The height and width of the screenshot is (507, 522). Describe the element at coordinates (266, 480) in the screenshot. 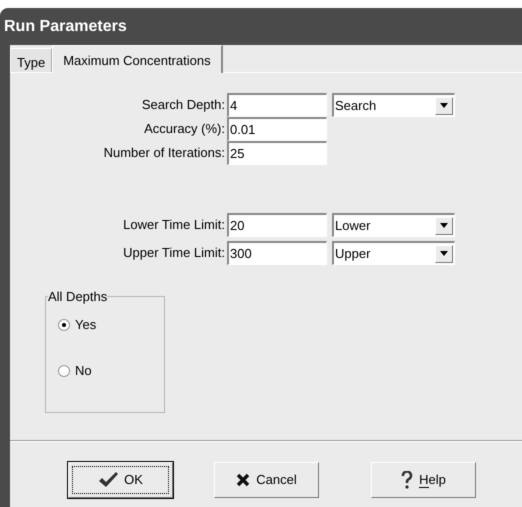

I see `cancel-button: Cancel` at that location.